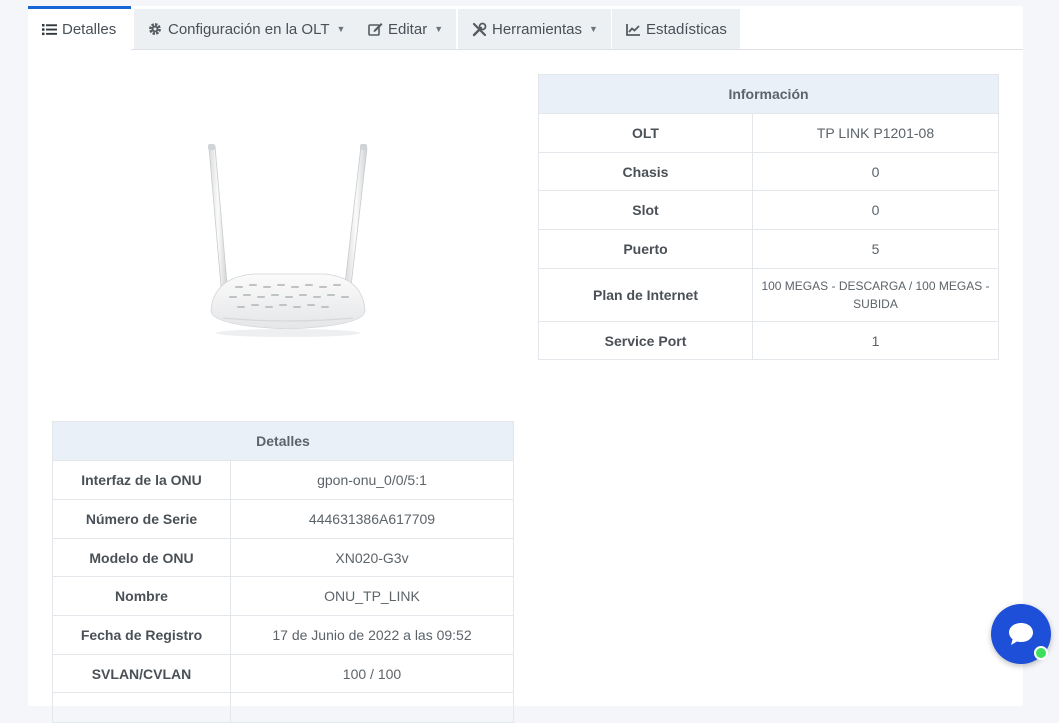 The width and height of the screenshot is (1059, 723). What do you see at coordinates (875, 340) in the screenshot?
I see `row-value: 1` at bounding box center [875, 340].